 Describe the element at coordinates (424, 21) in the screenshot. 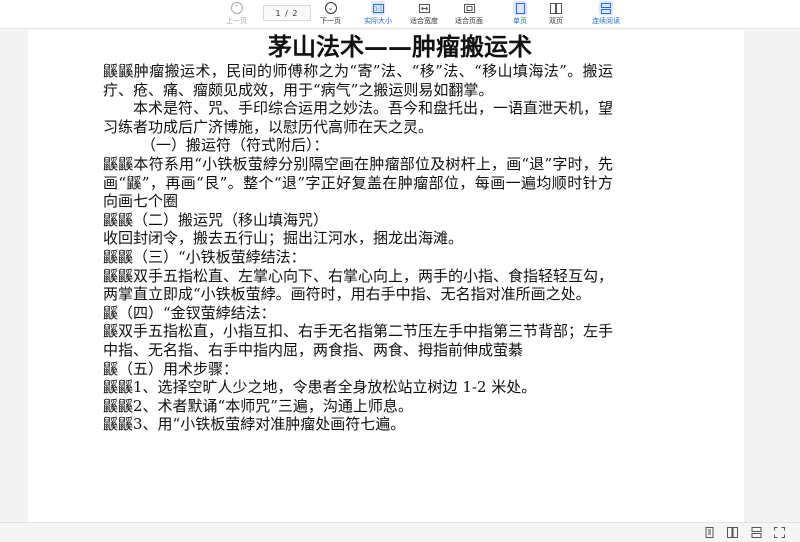

I see `fit-width-label: 适合宽度` at that location.